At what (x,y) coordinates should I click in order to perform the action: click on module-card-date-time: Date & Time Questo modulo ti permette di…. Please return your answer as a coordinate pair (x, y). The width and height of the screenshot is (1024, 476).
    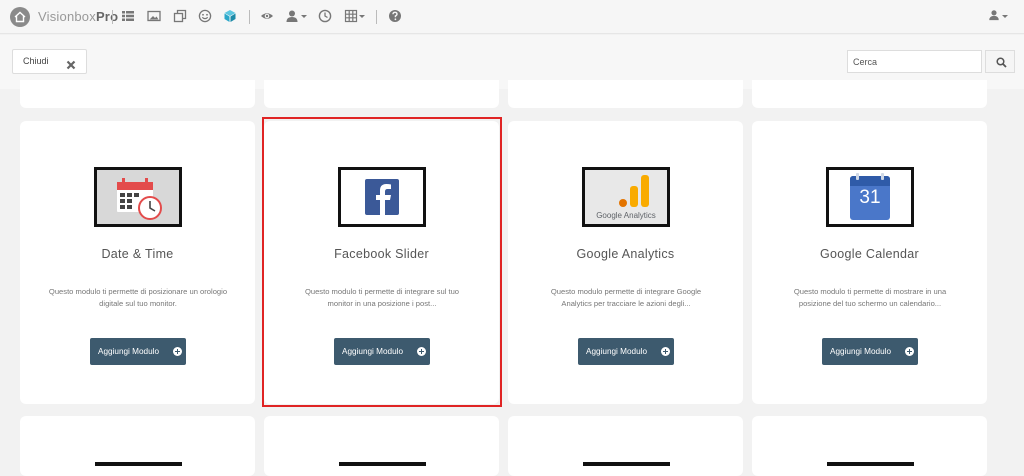
    Looking at the image, I should click on (137, 262).